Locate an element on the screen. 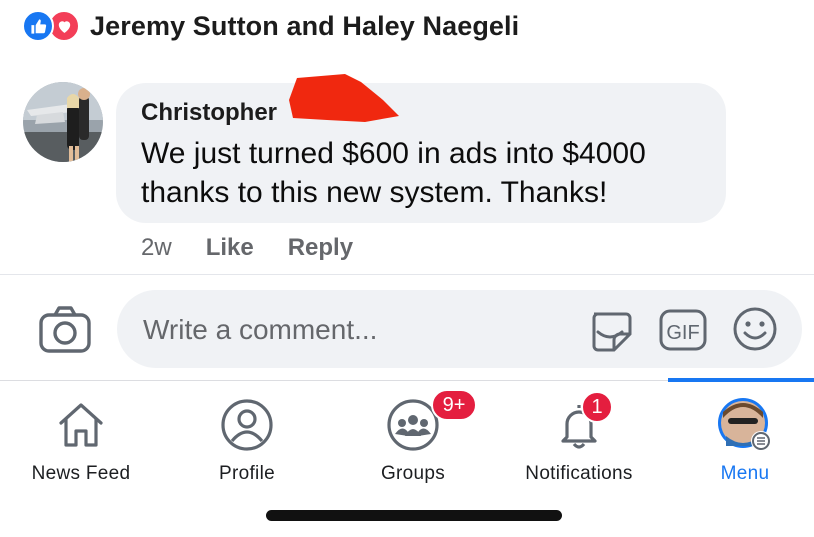 Image resolution: width=814 pixels, height=537 pixels. like-button: Like is located at coordinates (230, 248).